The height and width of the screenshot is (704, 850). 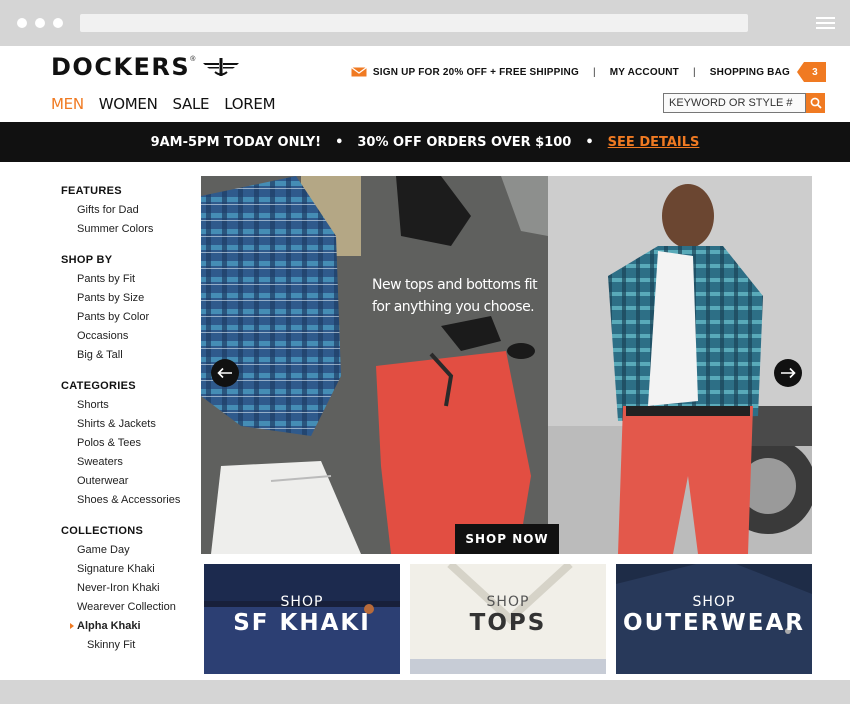 I want to click on sidebar-heading: SHOP BY, so click(x=87, y=260).